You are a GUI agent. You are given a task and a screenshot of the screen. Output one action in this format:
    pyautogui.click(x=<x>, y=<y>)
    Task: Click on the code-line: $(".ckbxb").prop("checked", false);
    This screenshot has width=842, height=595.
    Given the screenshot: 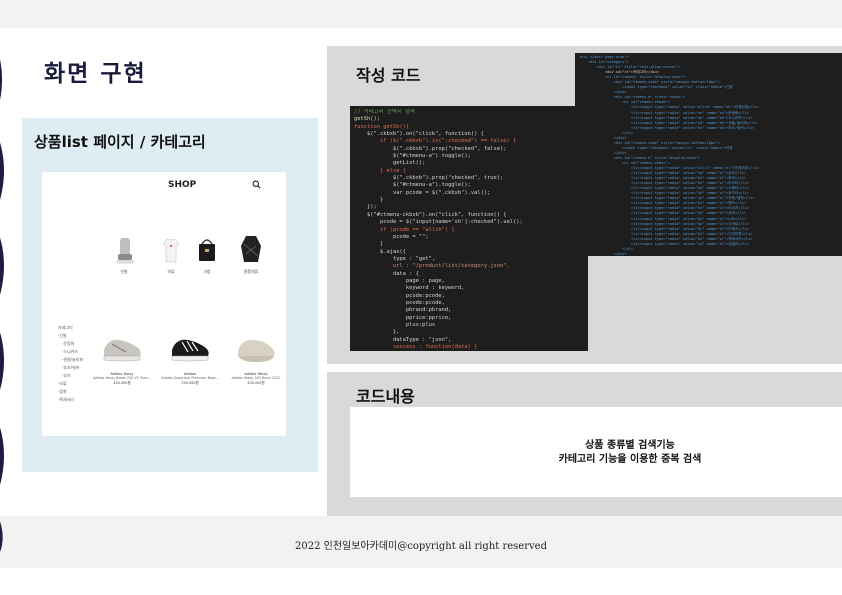 What is the action you would take?
    pyautogui.click(x=430, y=148)
    